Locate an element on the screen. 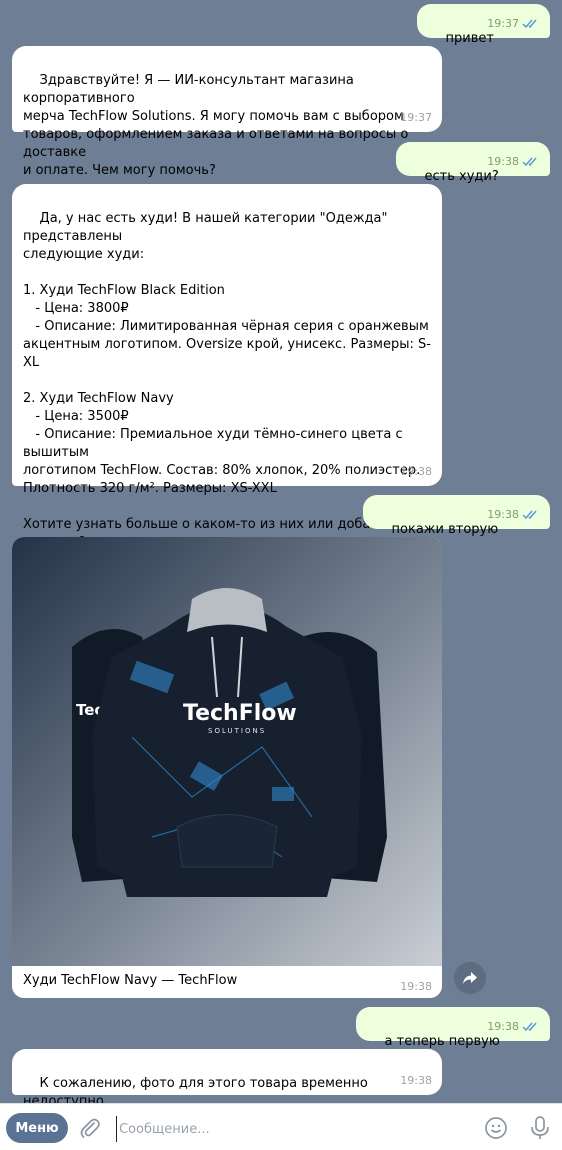  attach-icon is located at coordinates (90, 1128).